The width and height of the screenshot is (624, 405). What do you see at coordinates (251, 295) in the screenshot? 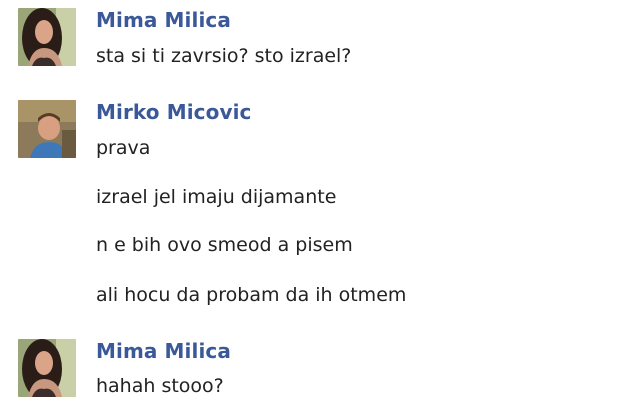
I see `message-text: ali hocu da probam da ih otmem` at bounding box center [251, 295].